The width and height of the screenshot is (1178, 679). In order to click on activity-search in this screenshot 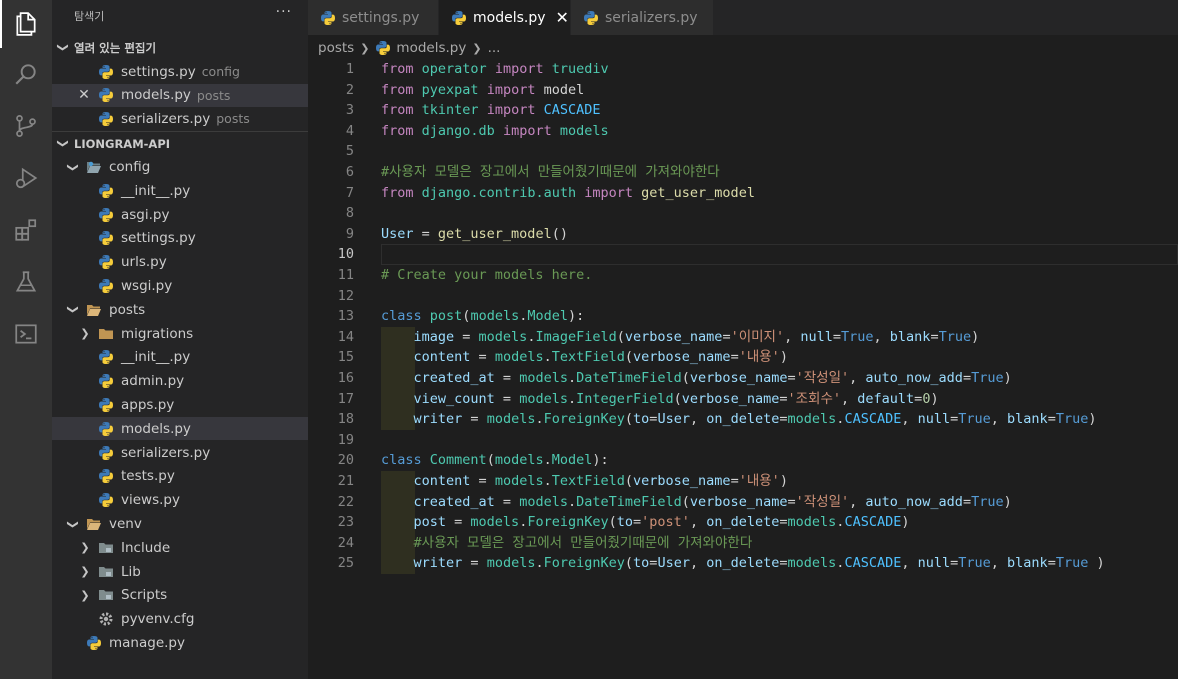, I will do `click(26, 74)`.